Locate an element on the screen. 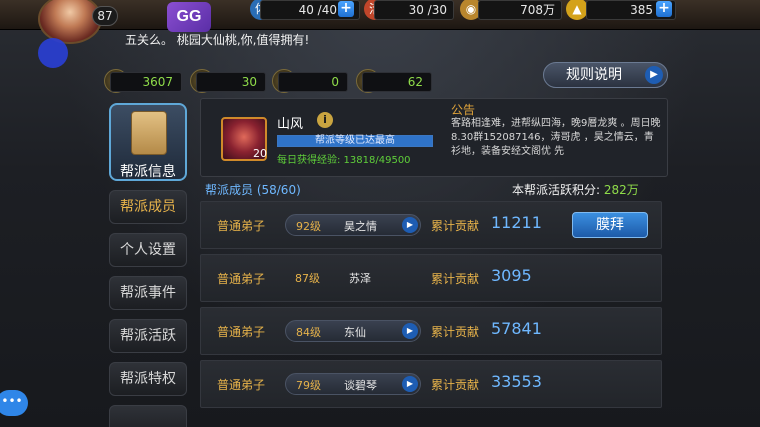 The image size is (760, 427). stat-scroll: 62 is located at coordinates (397, 82).